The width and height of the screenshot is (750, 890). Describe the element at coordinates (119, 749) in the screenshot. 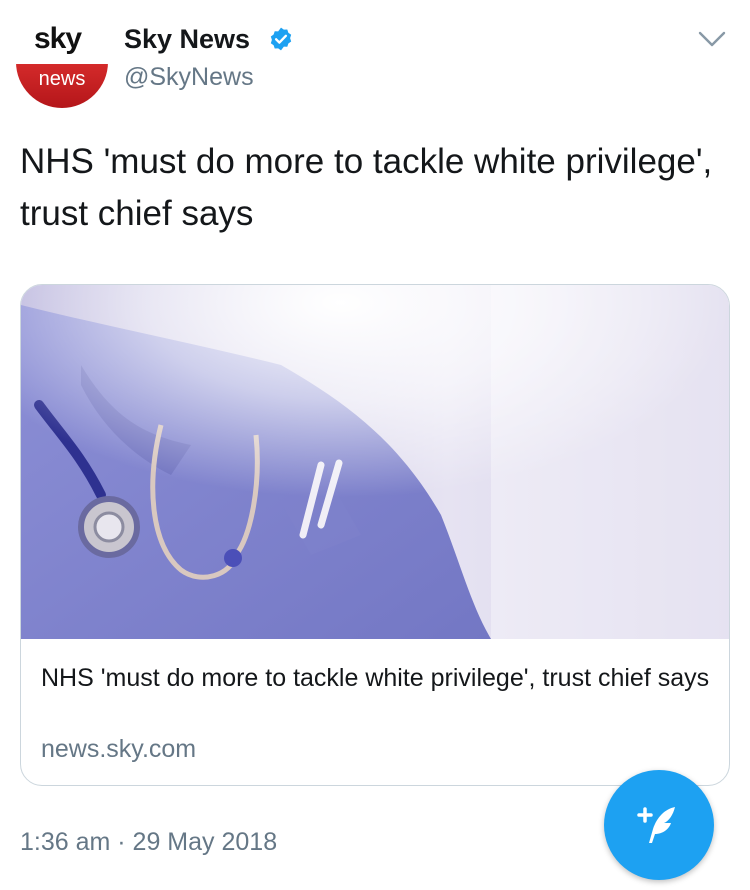

I see `card-domain: news.sky.com` at that location.